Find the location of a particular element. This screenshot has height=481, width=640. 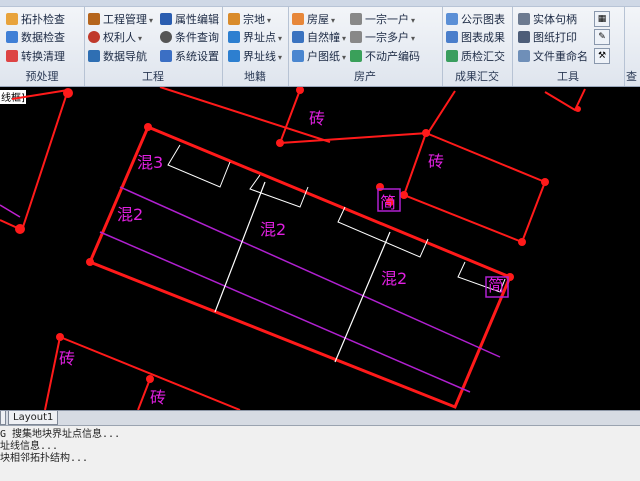

tools-icon: ⚒ is located at coordinates (602, 56).